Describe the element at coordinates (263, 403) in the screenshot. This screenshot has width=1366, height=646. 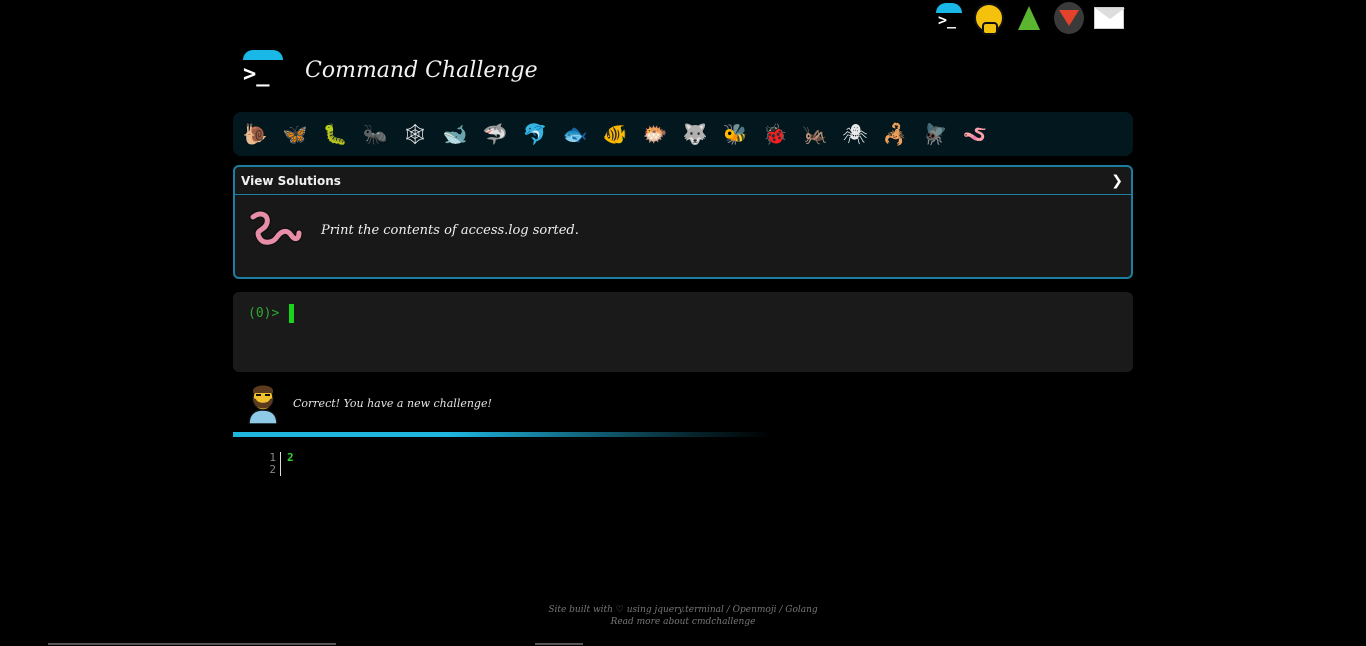
I see `bearded-person-avatar-icon` at that location.